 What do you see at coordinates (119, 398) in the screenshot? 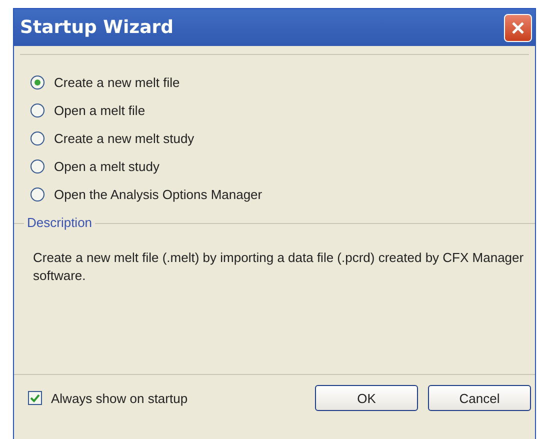
I see `checkbox-label: Always show on startup` at bounding box center [119, 398].